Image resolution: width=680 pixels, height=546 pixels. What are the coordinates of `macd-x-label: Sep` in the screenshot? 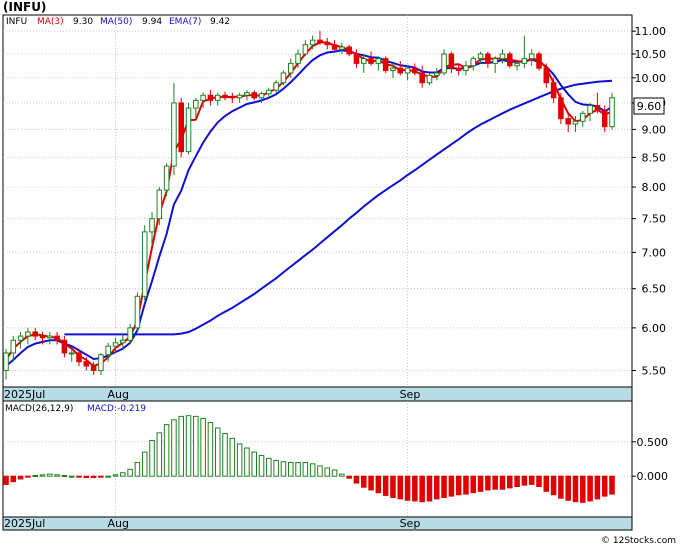 It's located at (410, 523).